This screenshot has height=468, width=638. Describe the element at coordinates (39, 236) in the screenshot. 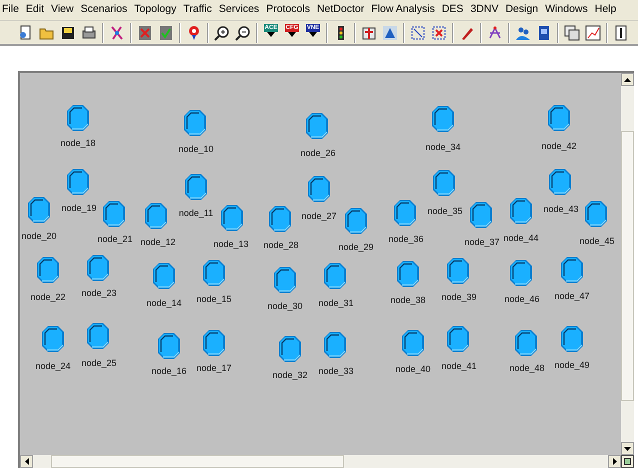

I see `node-label: node_20` at that location.